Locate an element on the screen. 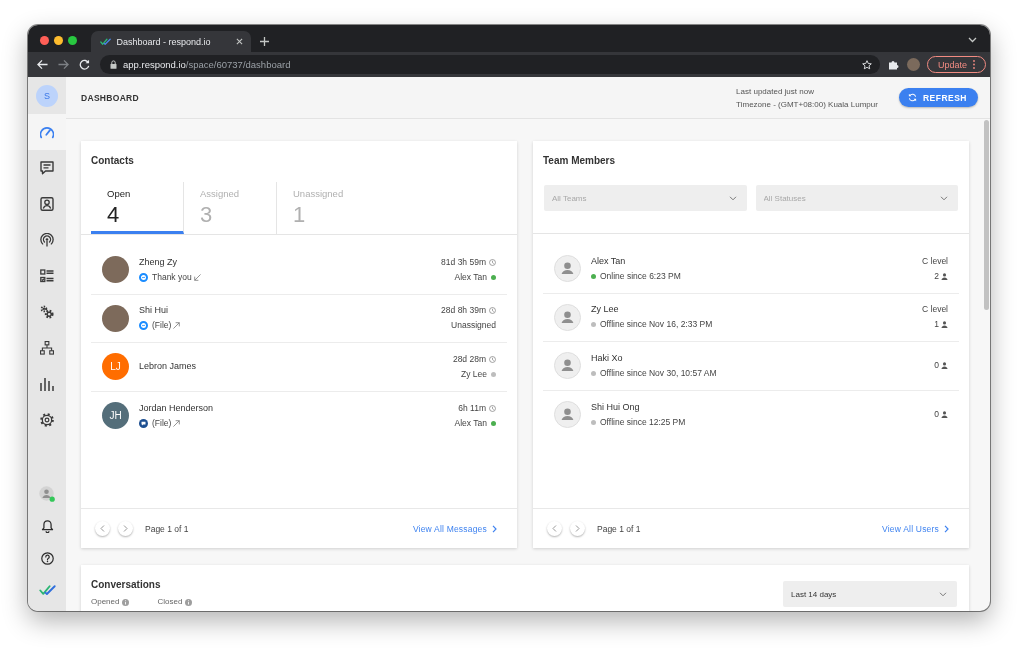 The width and height of the screenshot is (1024, 649). assignee-name: Alex Tan is located at coordinates (470, 277).